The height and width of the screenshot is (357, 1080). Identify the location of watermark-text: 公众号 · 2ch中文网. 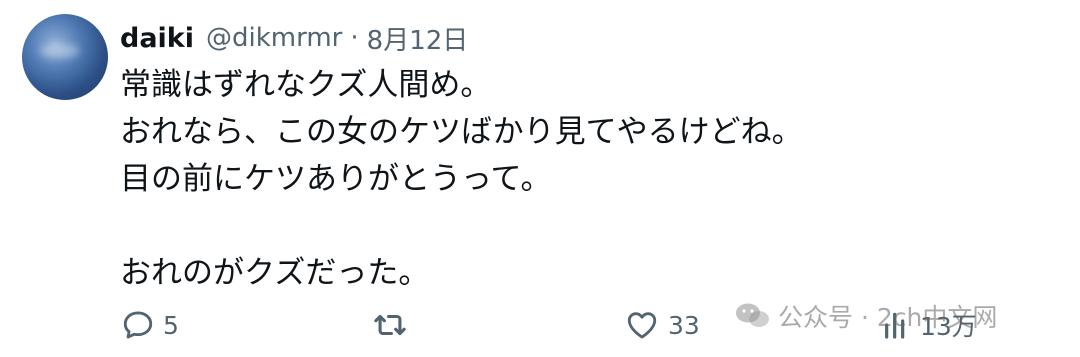
(888, 317).